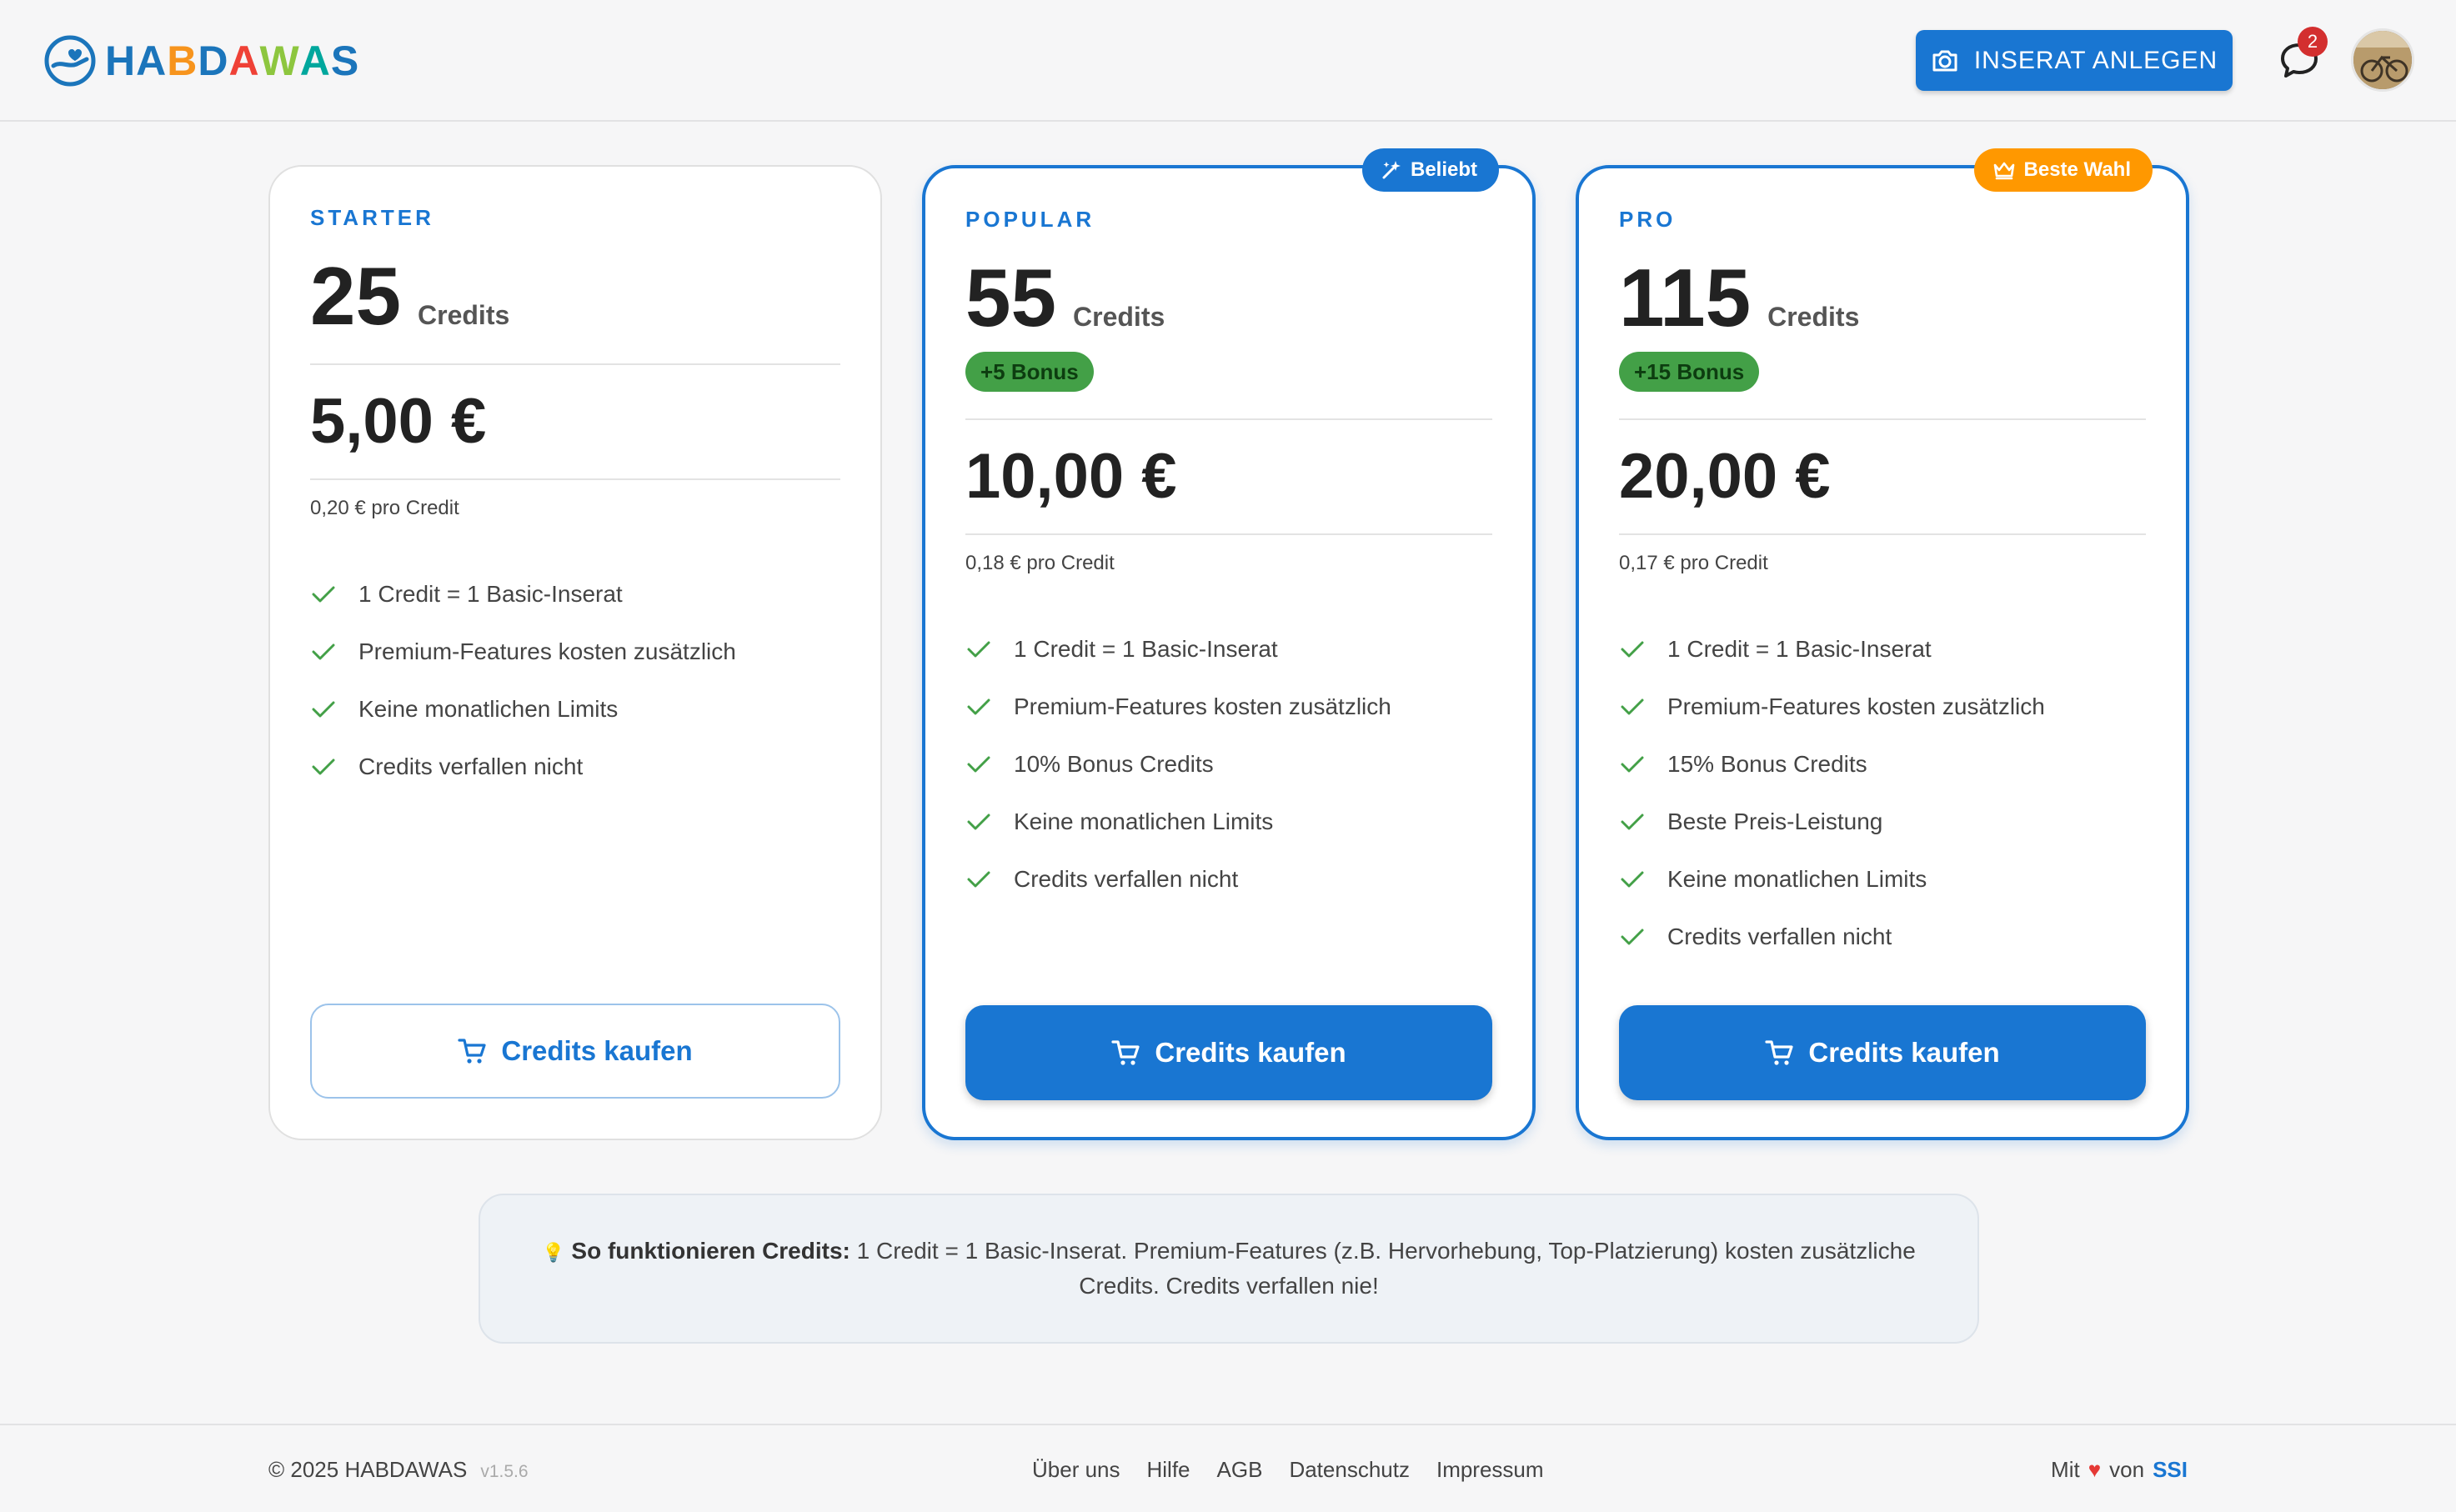  What do you see at coordinates (1944, 60) in the screenshot?
I see `camera-icon` at bounding box center [1944, 60].